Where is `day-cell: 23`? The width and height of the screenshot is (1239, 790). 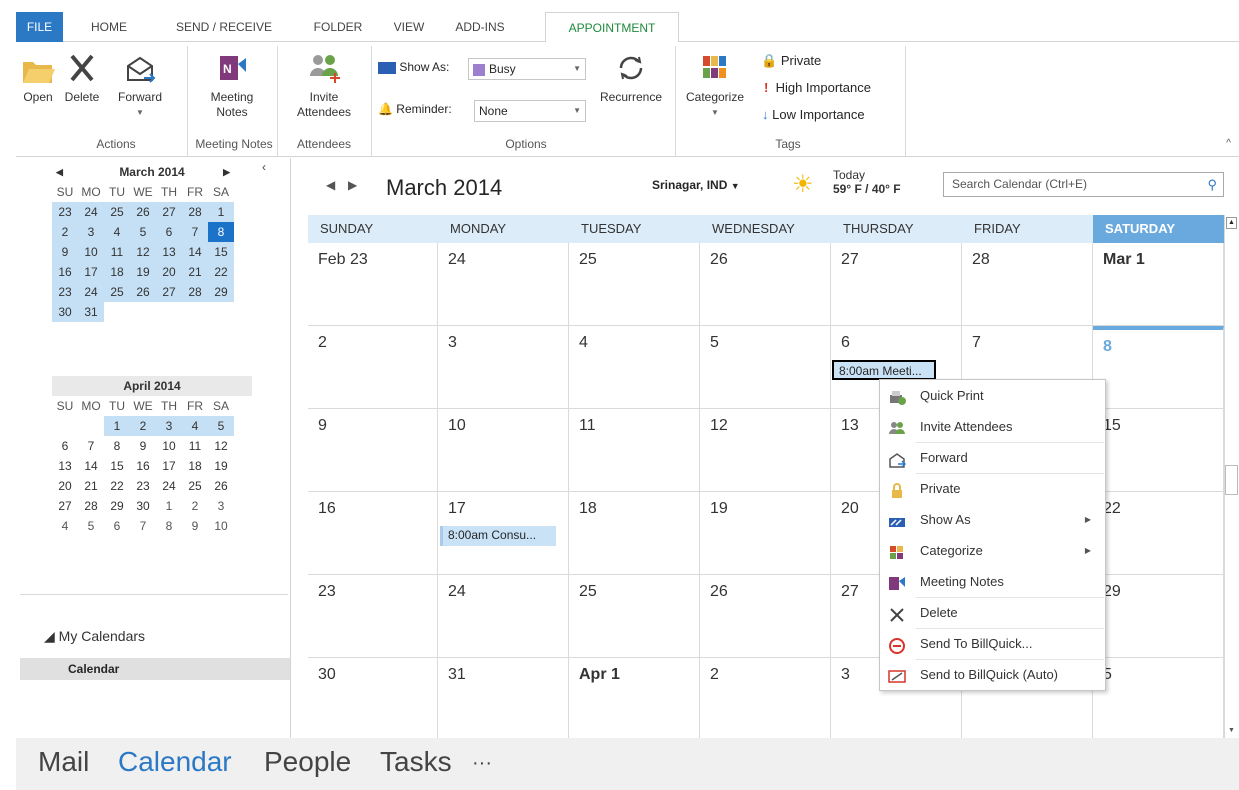
day-cell: 23 is located at coordinates (373, 616).